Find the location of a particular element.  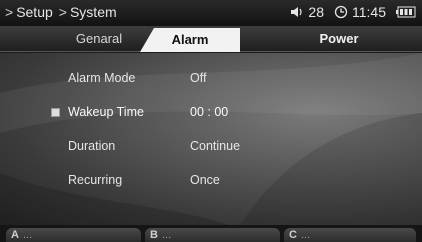

setting-row-wakeup-time: Wakeup Time 00 : 00 is located at coordinates (211, 112).